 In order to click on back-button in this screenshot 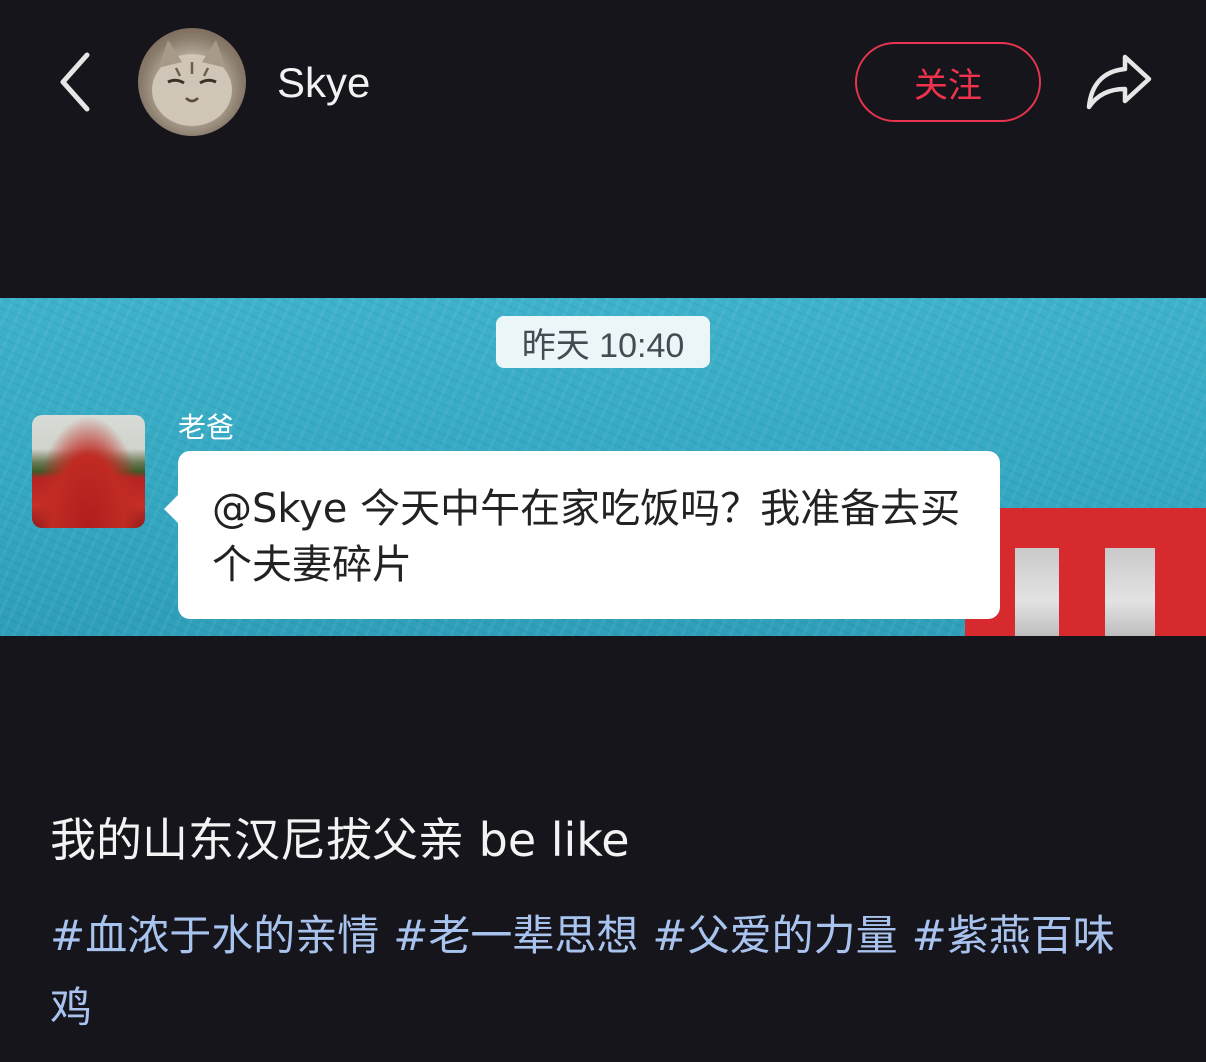, I will do `click(75, 82)`.